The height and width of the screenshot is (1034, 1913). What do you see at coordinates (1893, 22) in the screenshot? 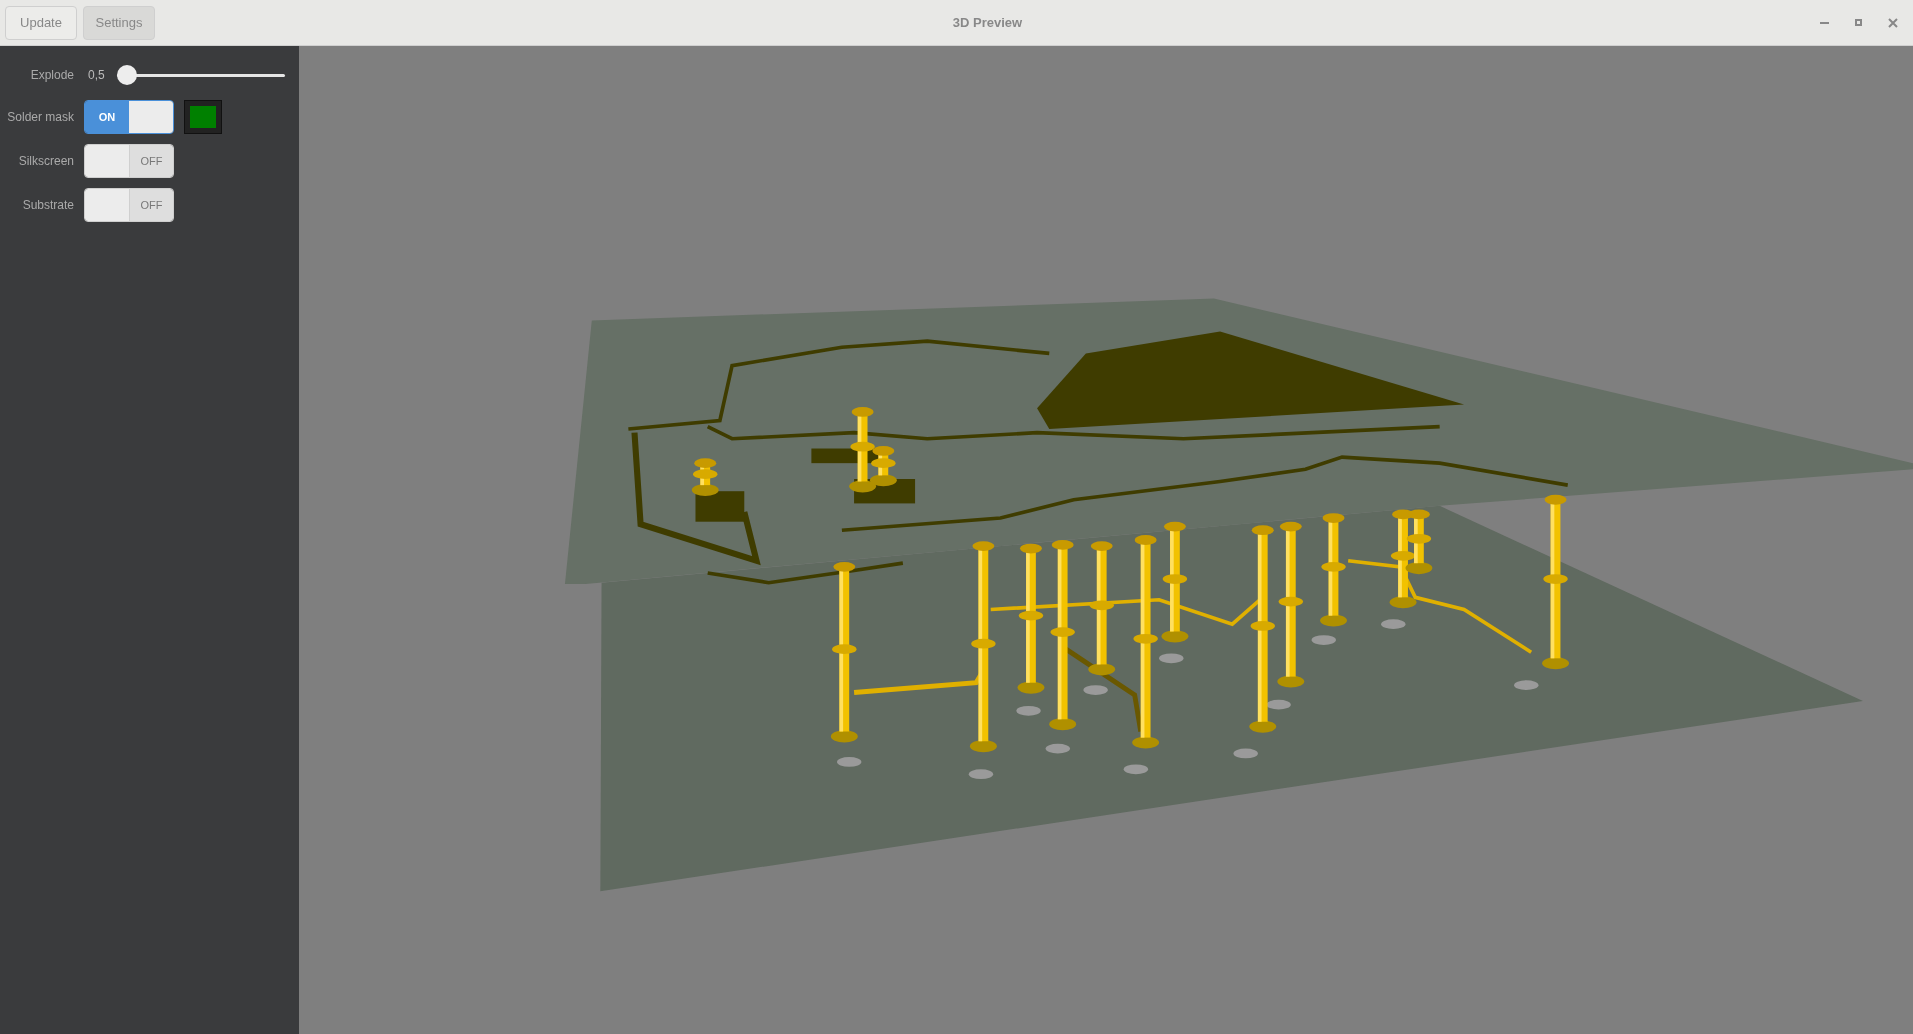
I see `close-icon` at bounding box center [1893, 22].